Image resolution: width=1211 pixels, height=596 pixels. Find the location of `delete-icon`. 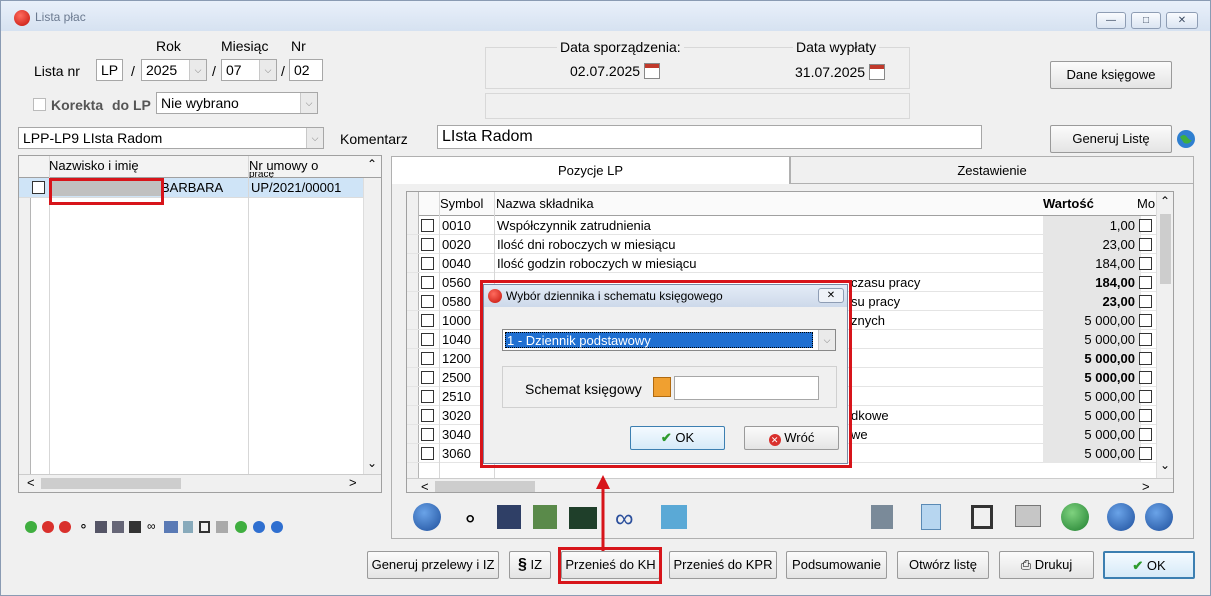

delete-icon is located at coordinates (65, 527).